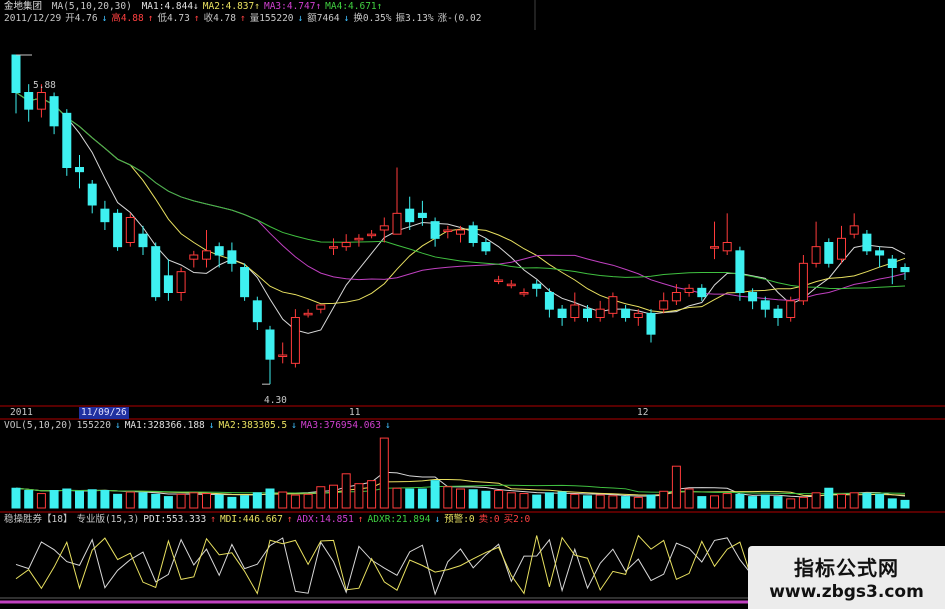  Describe the element at coordinates (643, 412) in the screenshot. I see `timeline-month-12: 12` at that location.